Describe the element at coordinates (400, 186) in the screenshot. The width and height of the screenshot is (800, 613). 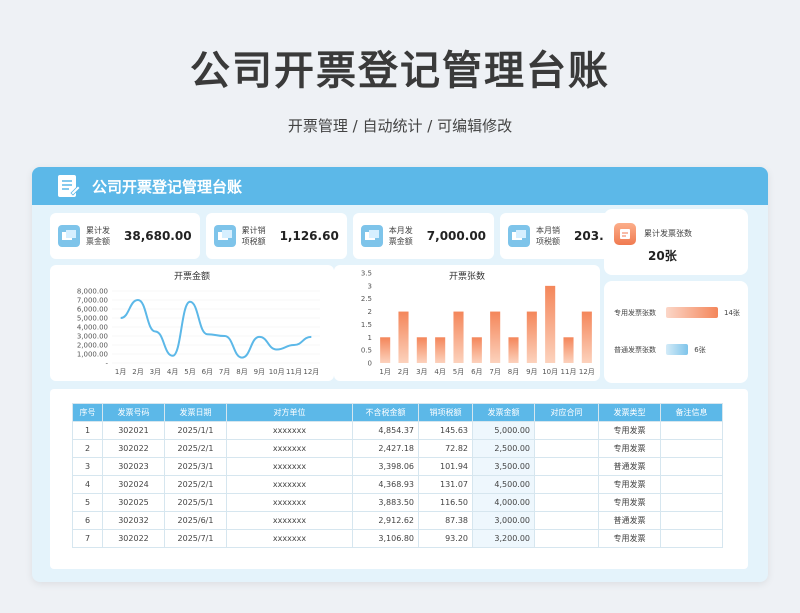
I see `panel-header: 公司开票登记管理台账` at that location.